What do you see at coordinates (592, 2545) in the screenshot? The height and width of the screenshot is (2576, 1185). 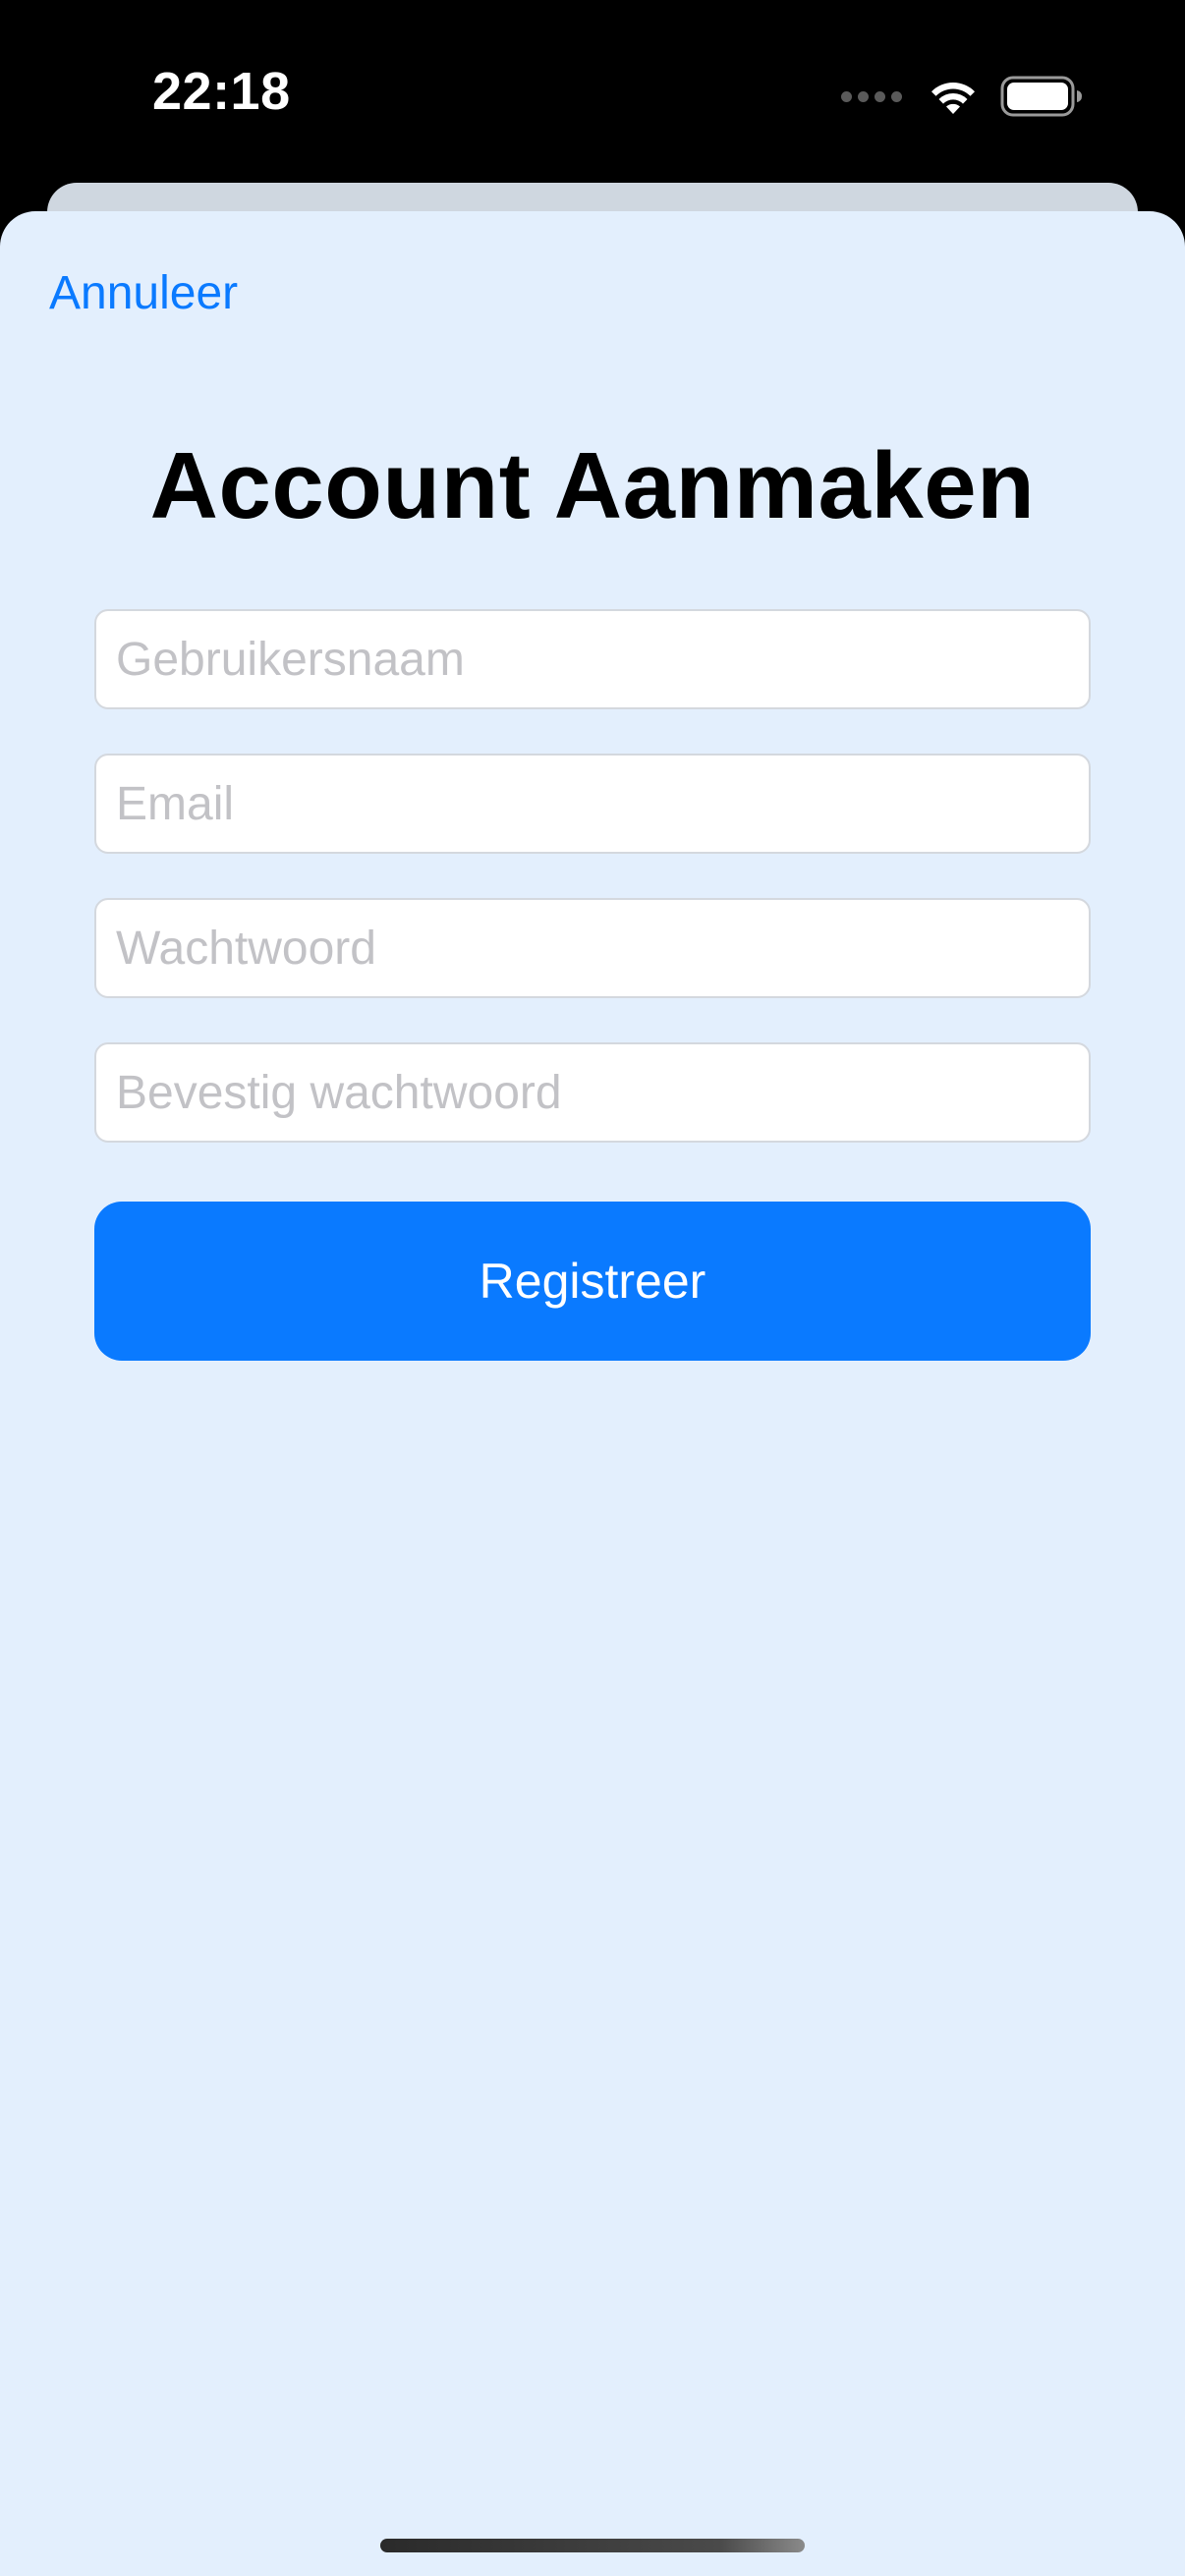 I see `home-indicator` at bounding box center [592, 2545].